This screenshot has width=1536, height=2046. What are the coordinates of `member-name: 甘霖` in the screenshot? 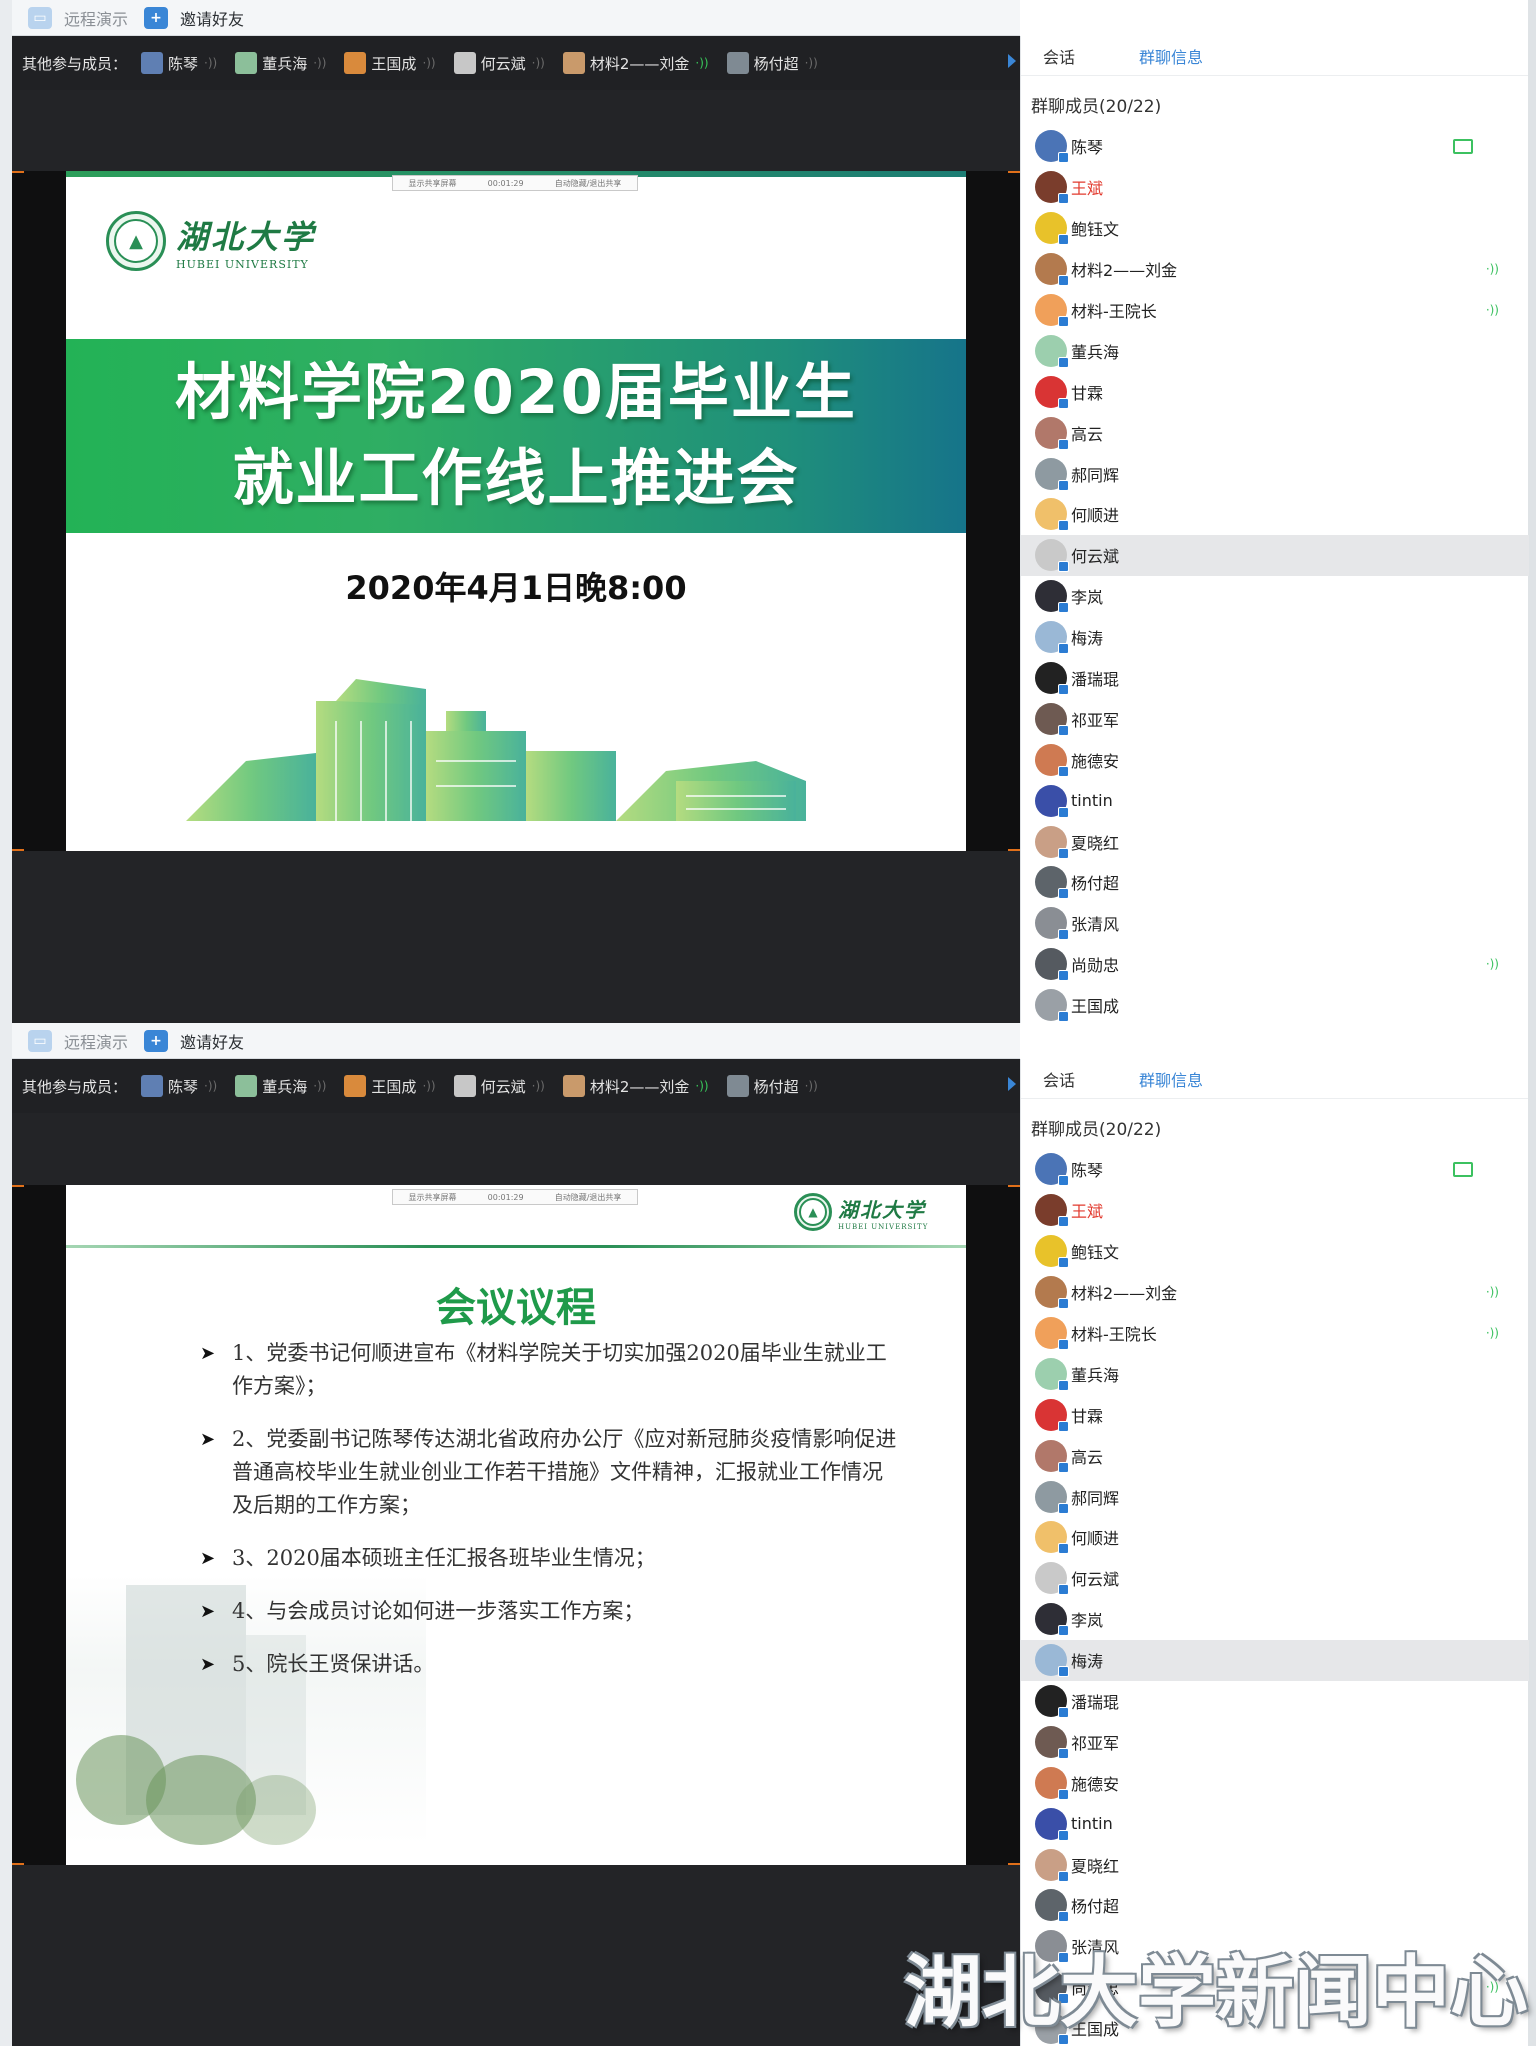 It's located at (1087, 1416).